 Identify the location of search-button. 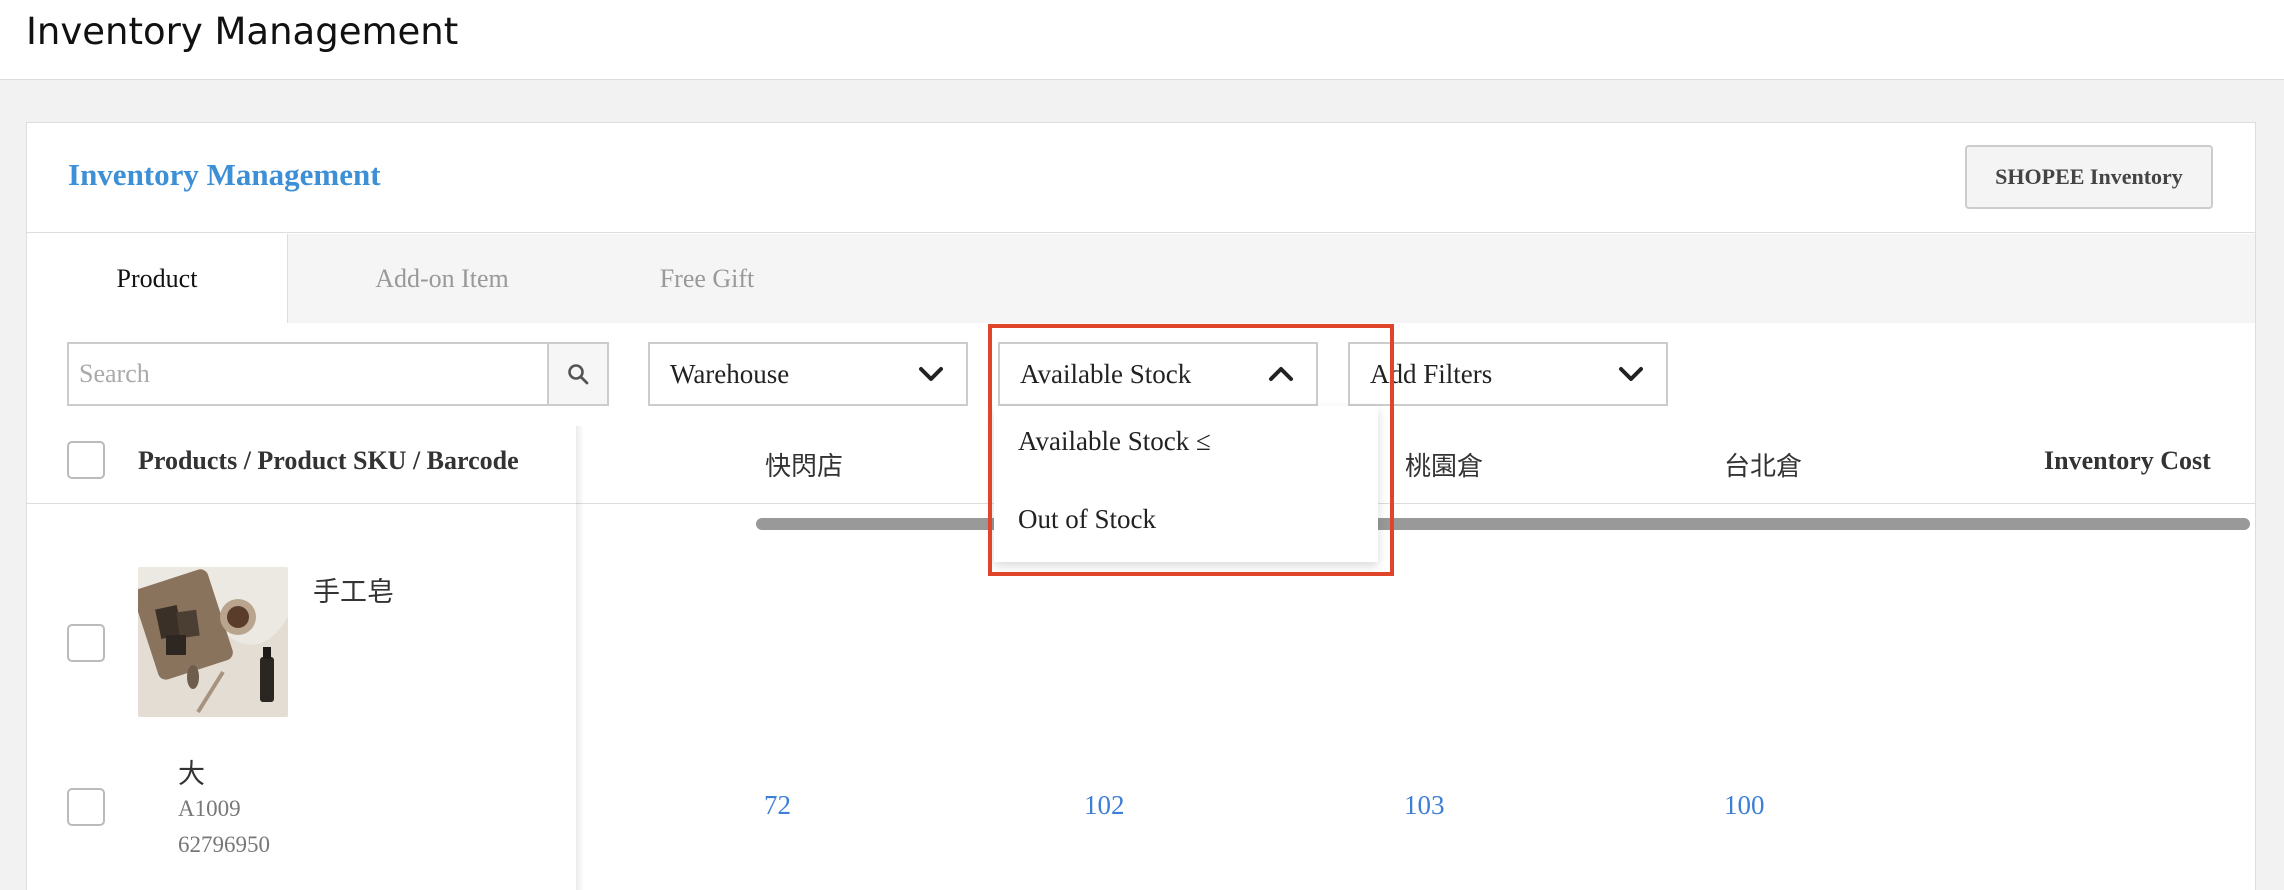
(578, 374).